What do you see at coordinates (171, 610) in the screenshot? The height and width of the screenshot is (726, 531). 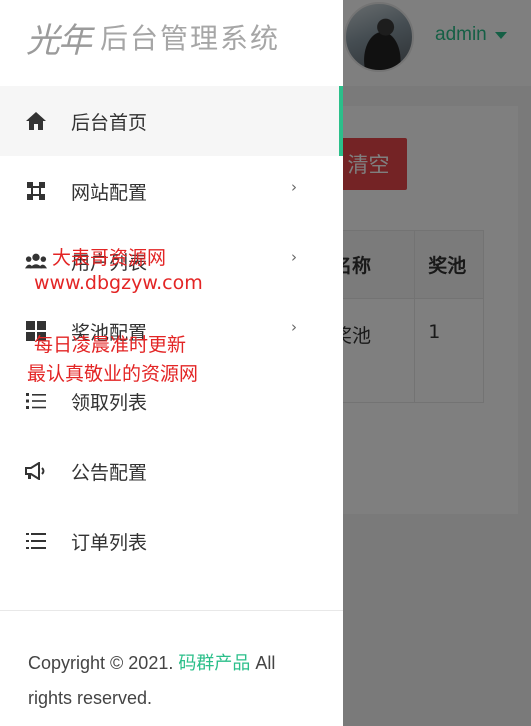 I see `footer-divider` at bounding box center [171, 610].